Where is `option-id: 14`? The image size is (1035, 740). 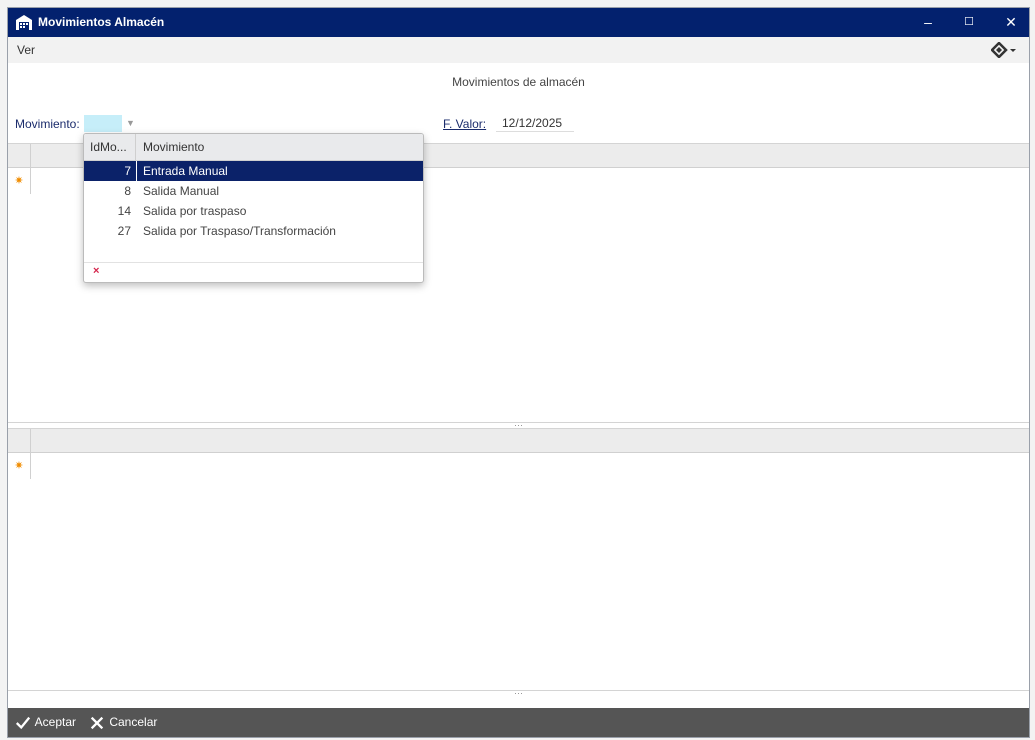
option-id: 14 is located at coordinates (124, 211).